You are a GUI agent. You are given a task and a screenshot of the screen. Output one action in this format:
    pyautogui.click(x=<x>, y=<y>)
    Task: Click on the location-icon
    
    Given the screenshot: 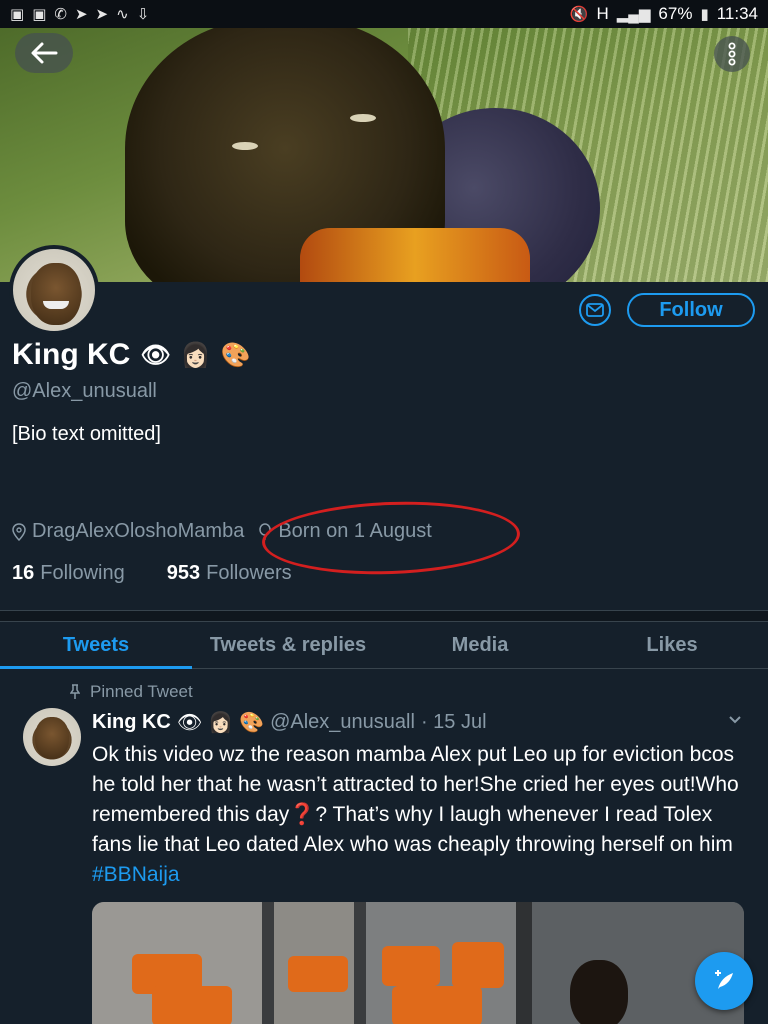 What is the action you would take?
    pyautogui.click(x=19, y=531)
    